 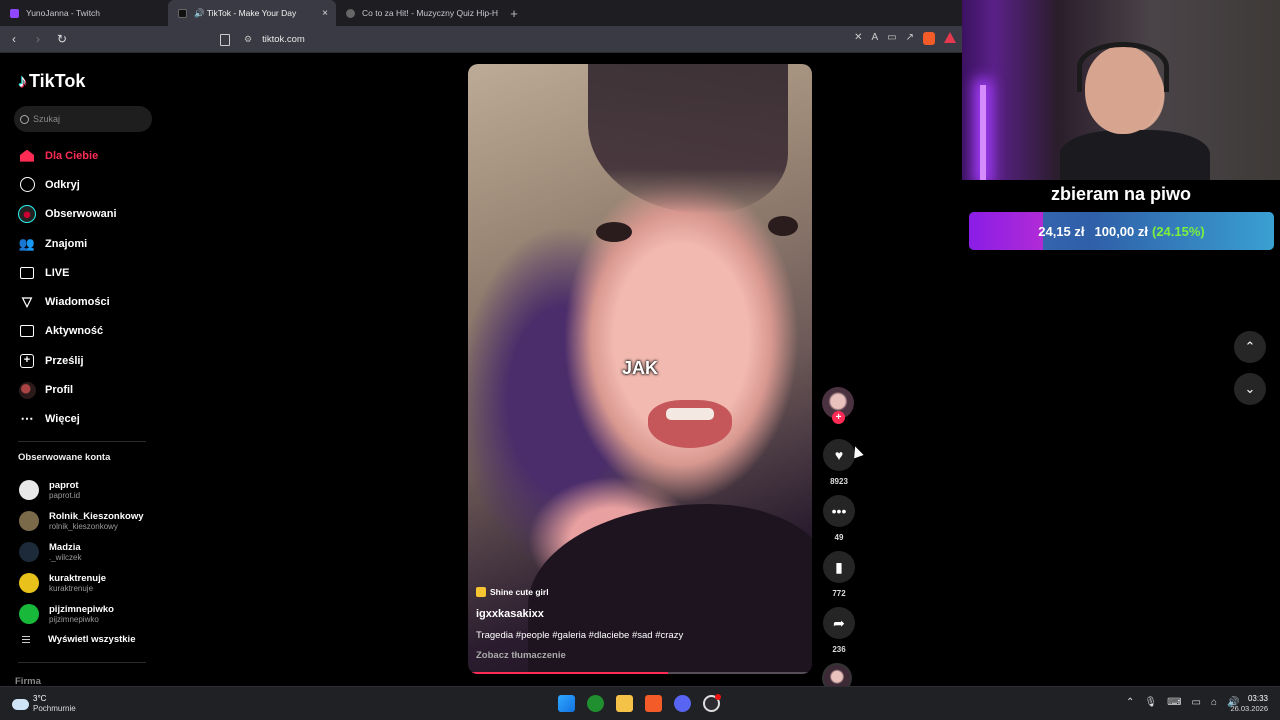 I want to click on comment-action: ••• 49, so click(x=839, y=519).